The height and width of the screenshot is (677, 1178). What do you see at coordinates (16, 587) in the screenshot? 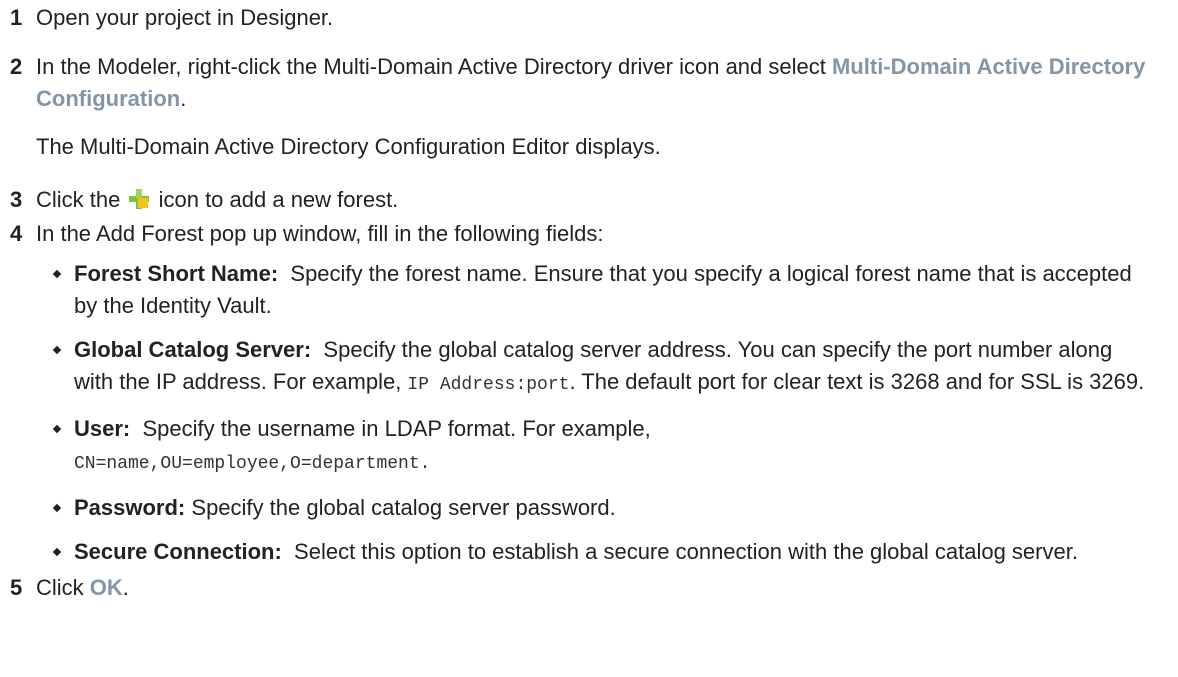
I see `step-number: 5` at bounding box center [16, 587].